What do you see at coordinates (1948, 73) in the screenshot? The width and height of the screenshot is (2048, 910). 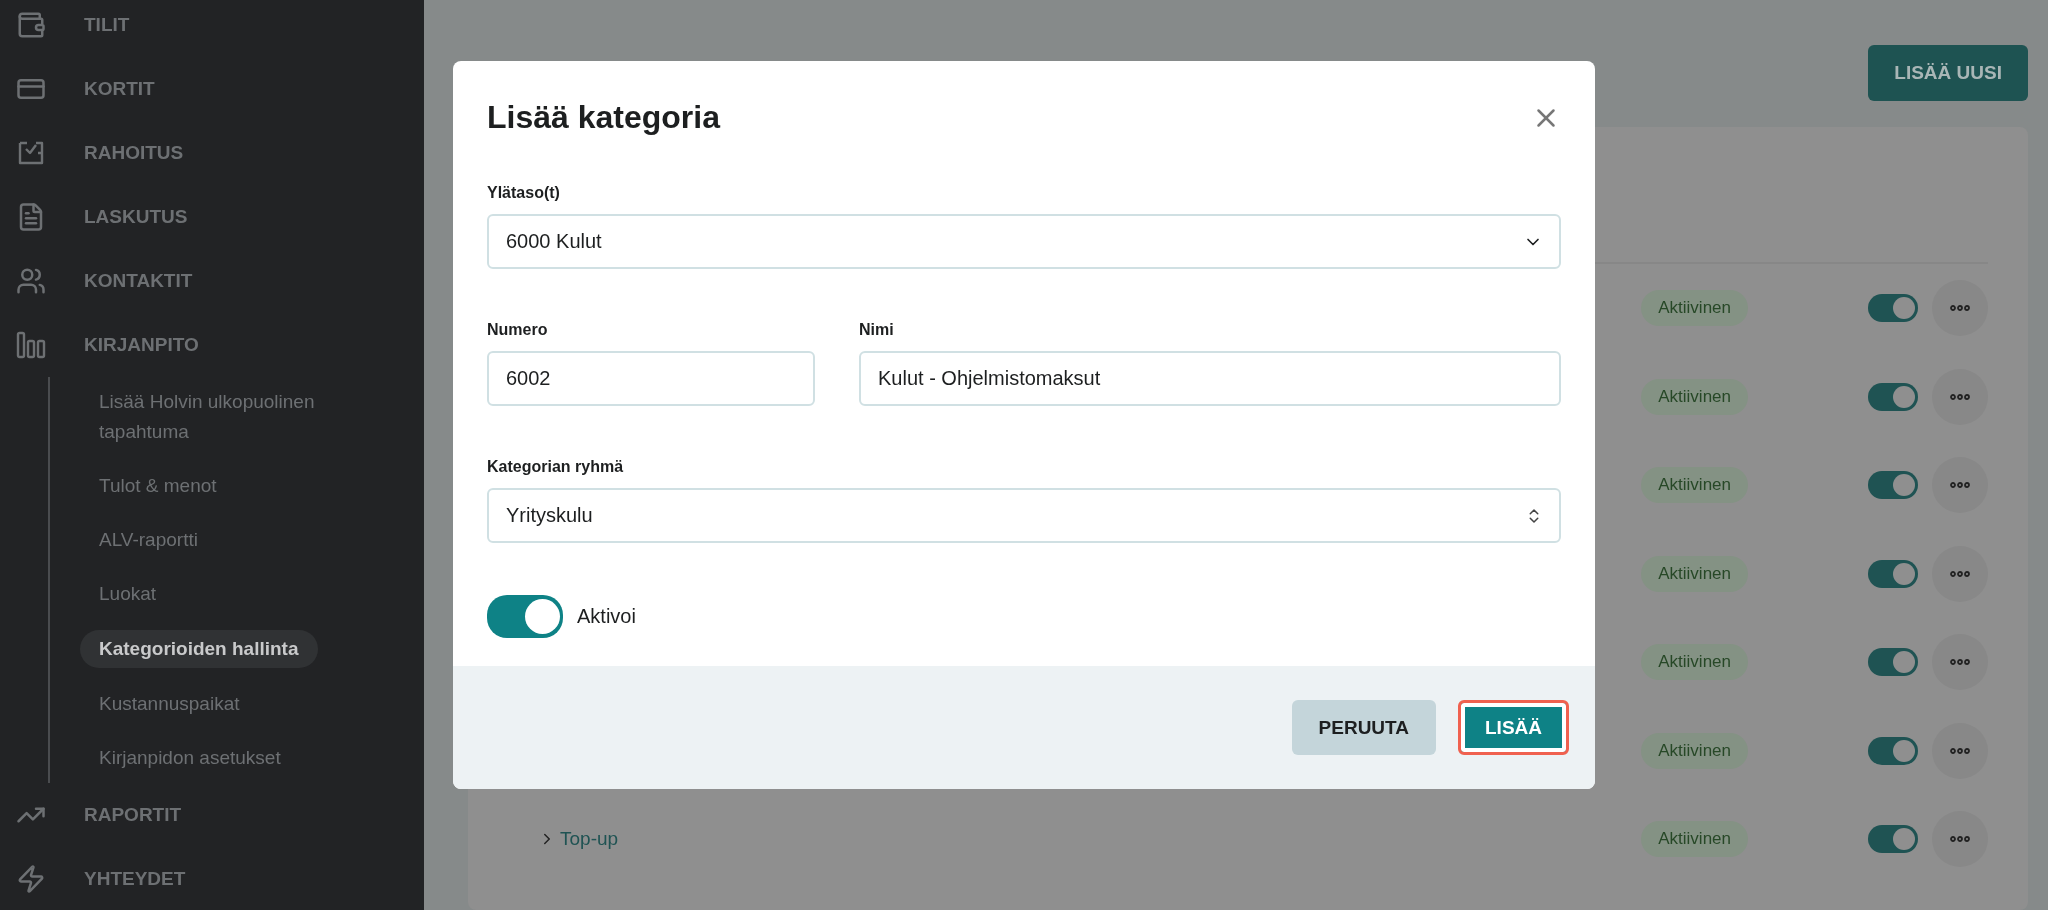 I see `add-new-button: LISÄÄ UUSI` at bounding box center [1948, 73].